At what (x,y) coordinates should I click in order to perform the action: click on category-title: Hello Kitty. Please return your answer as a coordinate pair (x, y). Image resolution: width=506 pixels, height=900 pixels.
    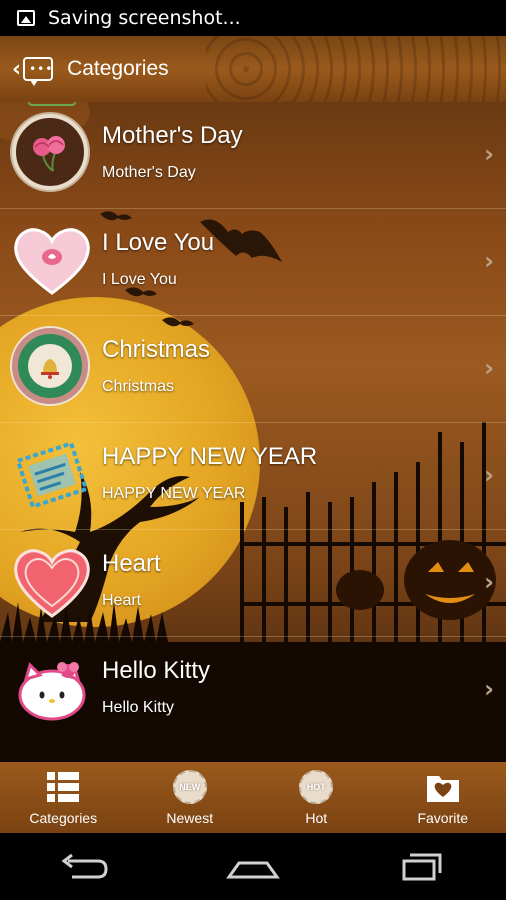
    Looking at the image, I should click on (156, 670).